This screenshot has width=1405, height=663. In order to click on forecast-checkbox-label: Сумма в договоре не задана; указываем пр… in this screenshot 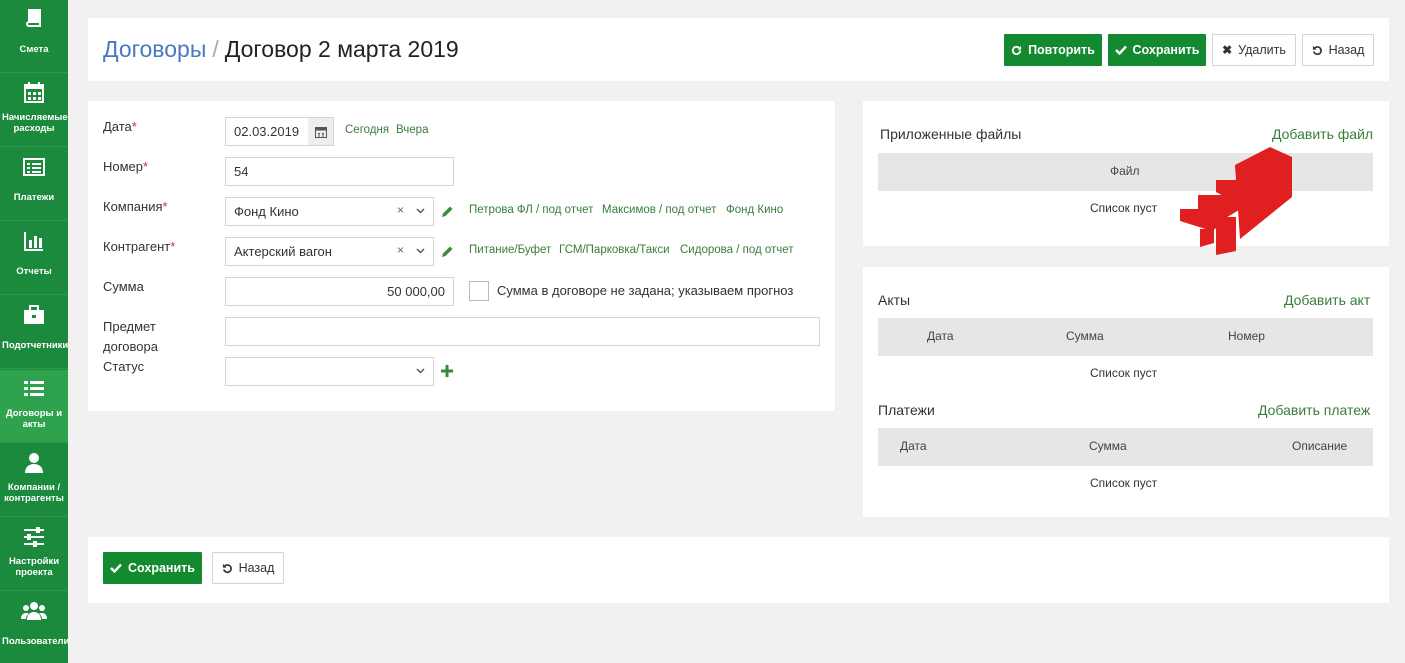, I will do `click(645, 290)`.